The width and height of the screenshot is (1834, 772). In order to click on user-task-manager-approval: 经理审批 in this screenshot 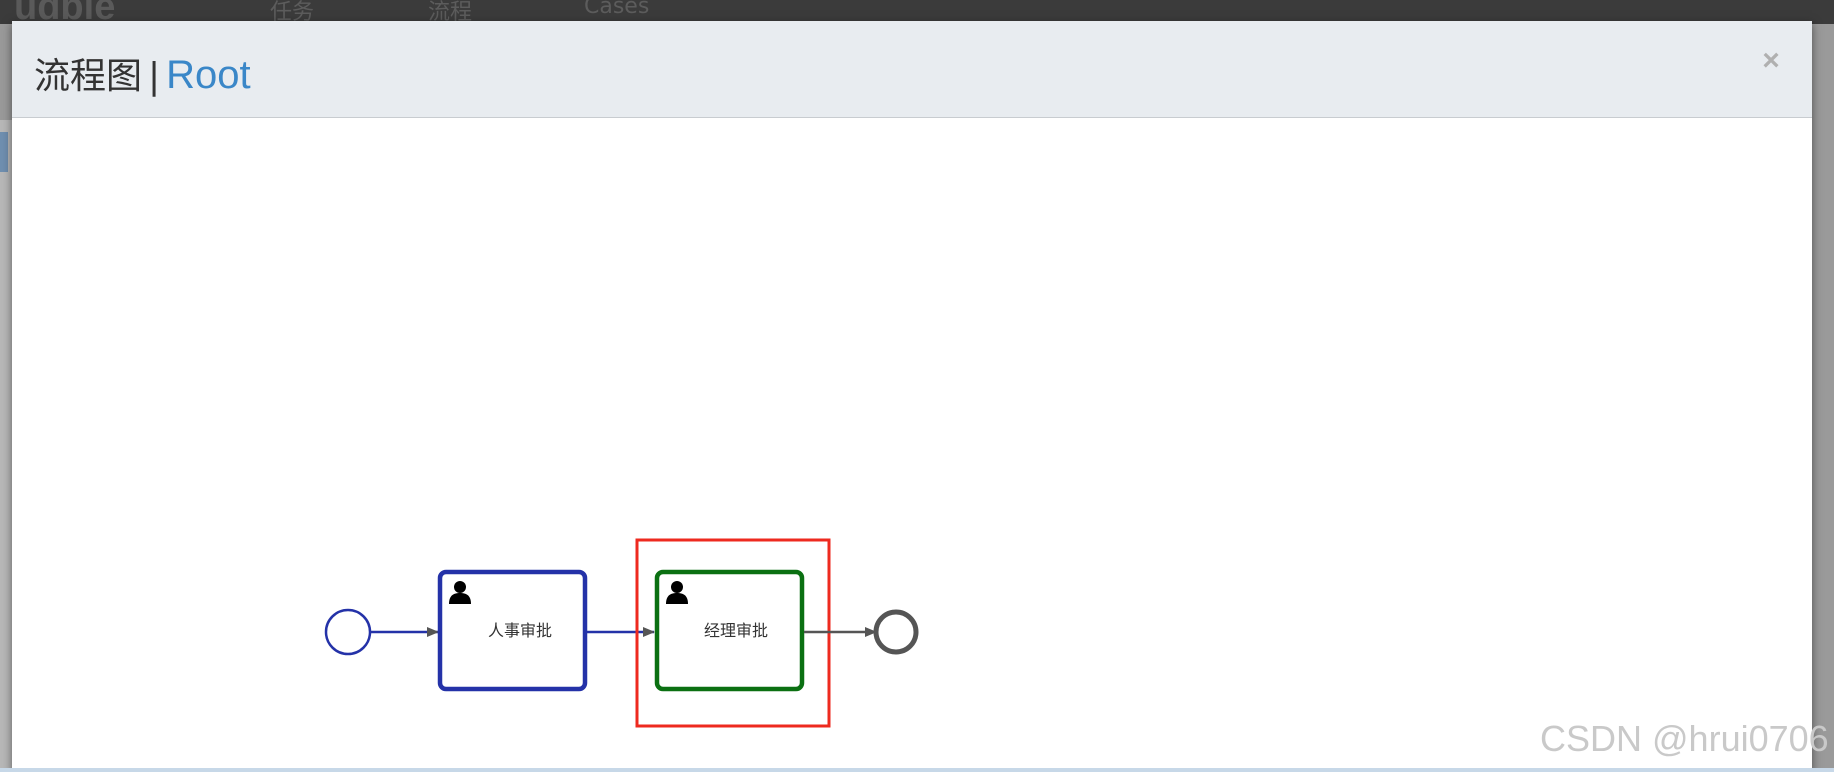, I will do `click(729, 630)`.